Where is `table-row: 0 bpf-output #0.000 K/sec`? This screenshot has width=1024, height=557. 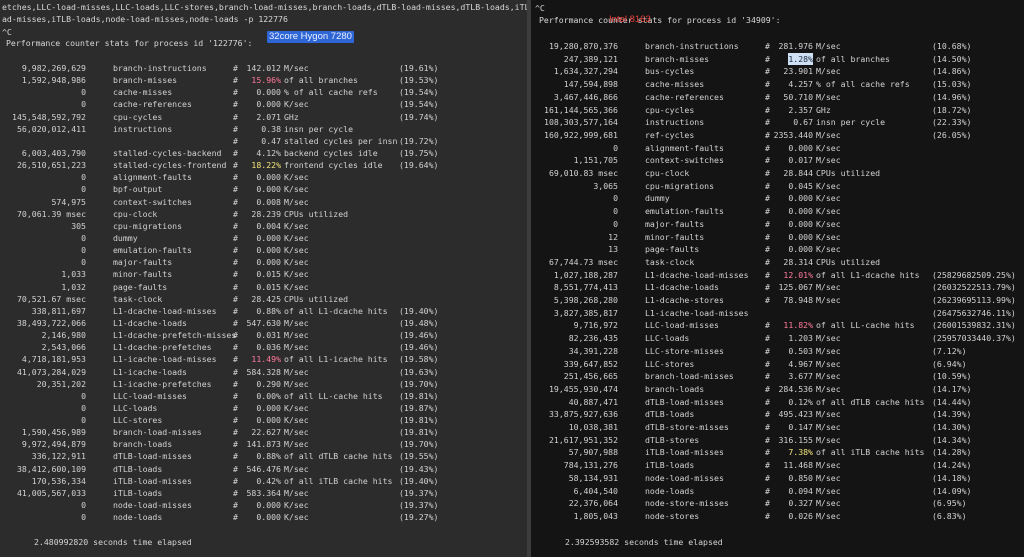
table-row: 0 bpf-output #0.000 K/sec is located at coordinates (263, 189).